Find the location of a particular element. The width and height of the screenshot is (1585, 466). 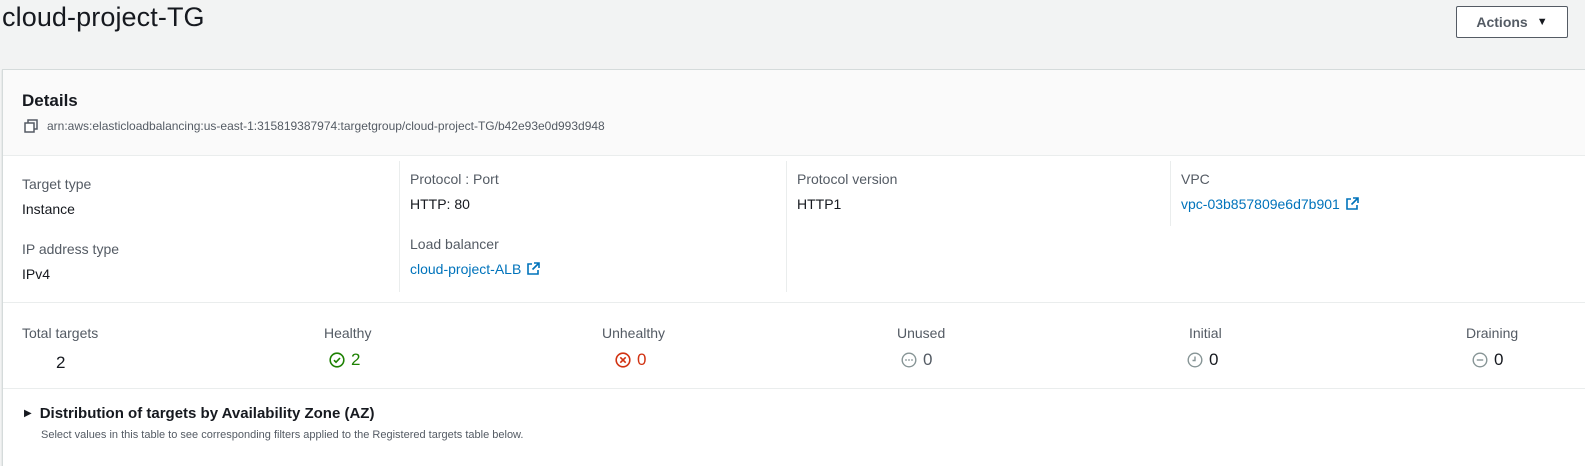

copy-icon is located at coordinates (31, 126).